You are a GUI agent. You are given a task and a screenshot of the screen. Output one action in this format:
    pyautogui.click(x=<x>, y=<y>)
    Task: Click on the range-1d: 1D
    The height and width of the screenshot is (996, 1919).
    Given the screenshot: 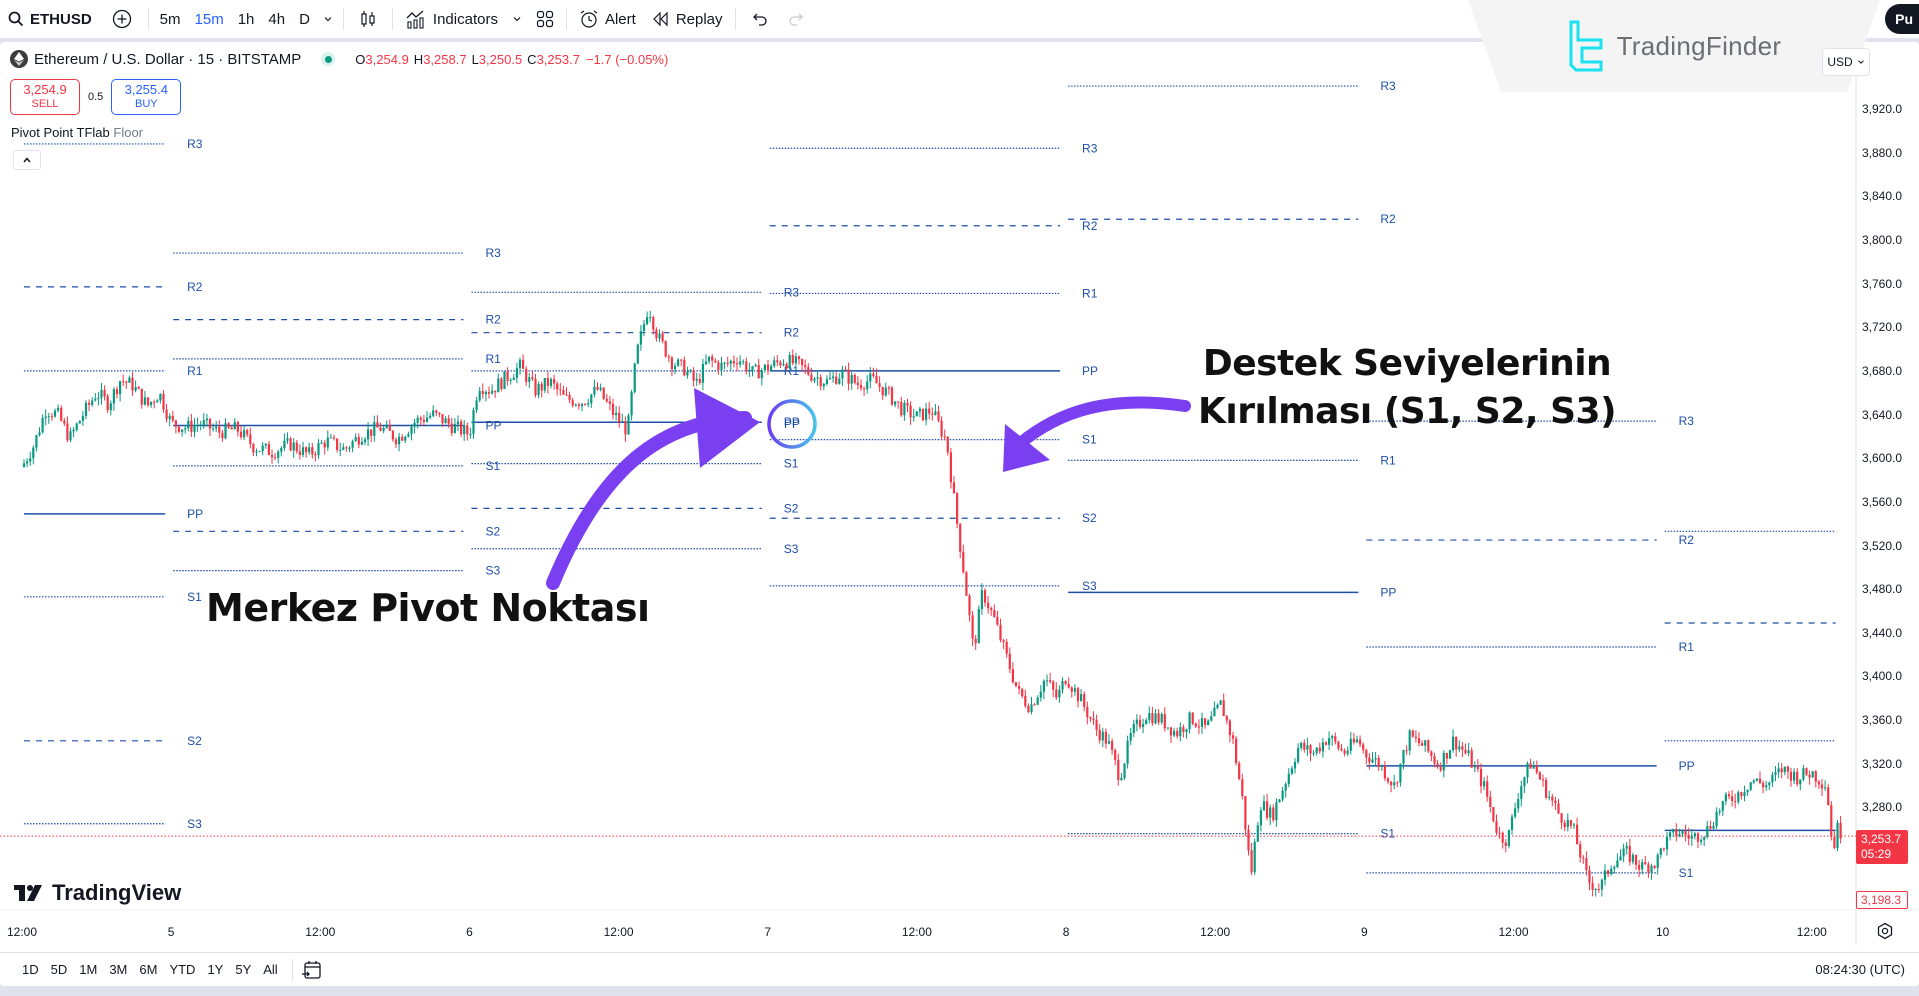 What is the action you would take?
    pyautogui.click(x=30, y=969)
    